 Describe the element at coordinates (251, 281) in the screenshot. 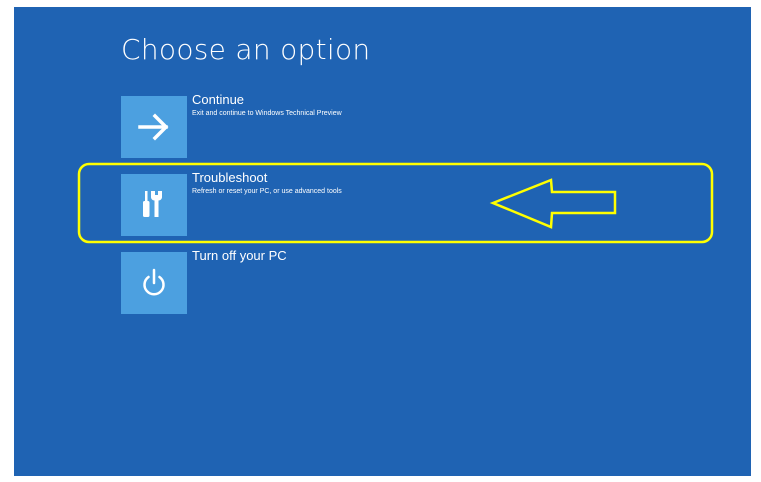

I see `turn-off-option: Turn off your PC` at that location.